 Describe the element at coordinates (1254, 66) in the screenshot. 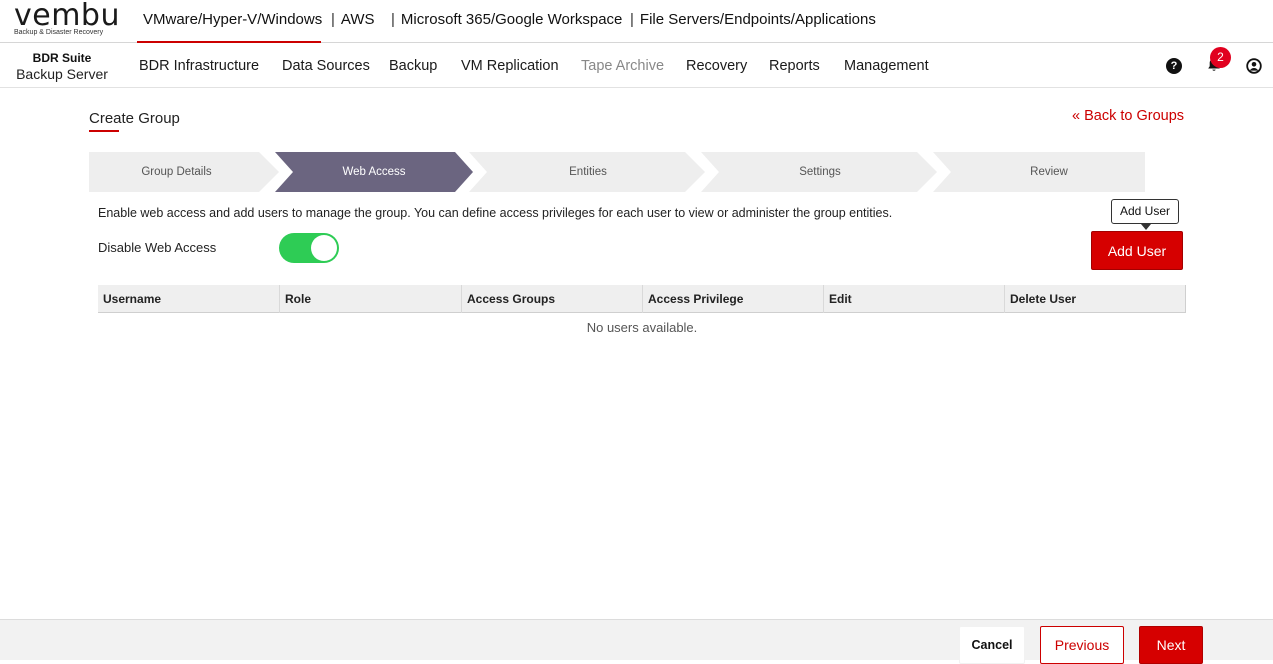

I see `user-circle-icon` at that location.